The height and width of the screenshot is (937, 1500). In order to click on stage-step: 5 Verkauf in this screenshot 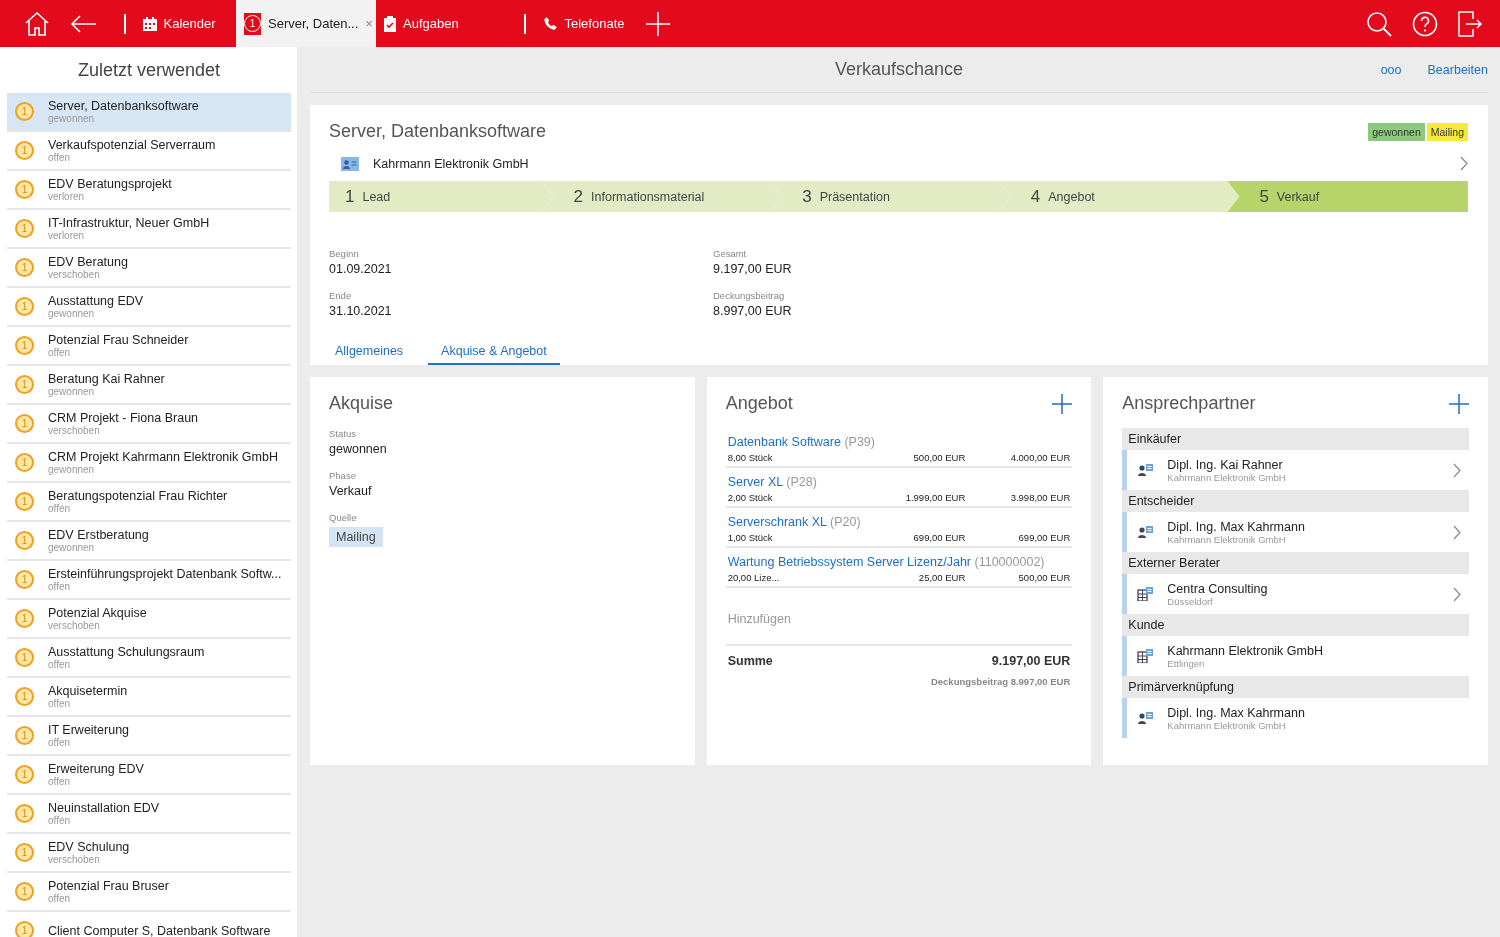, I will do `click(1347, 196)`.